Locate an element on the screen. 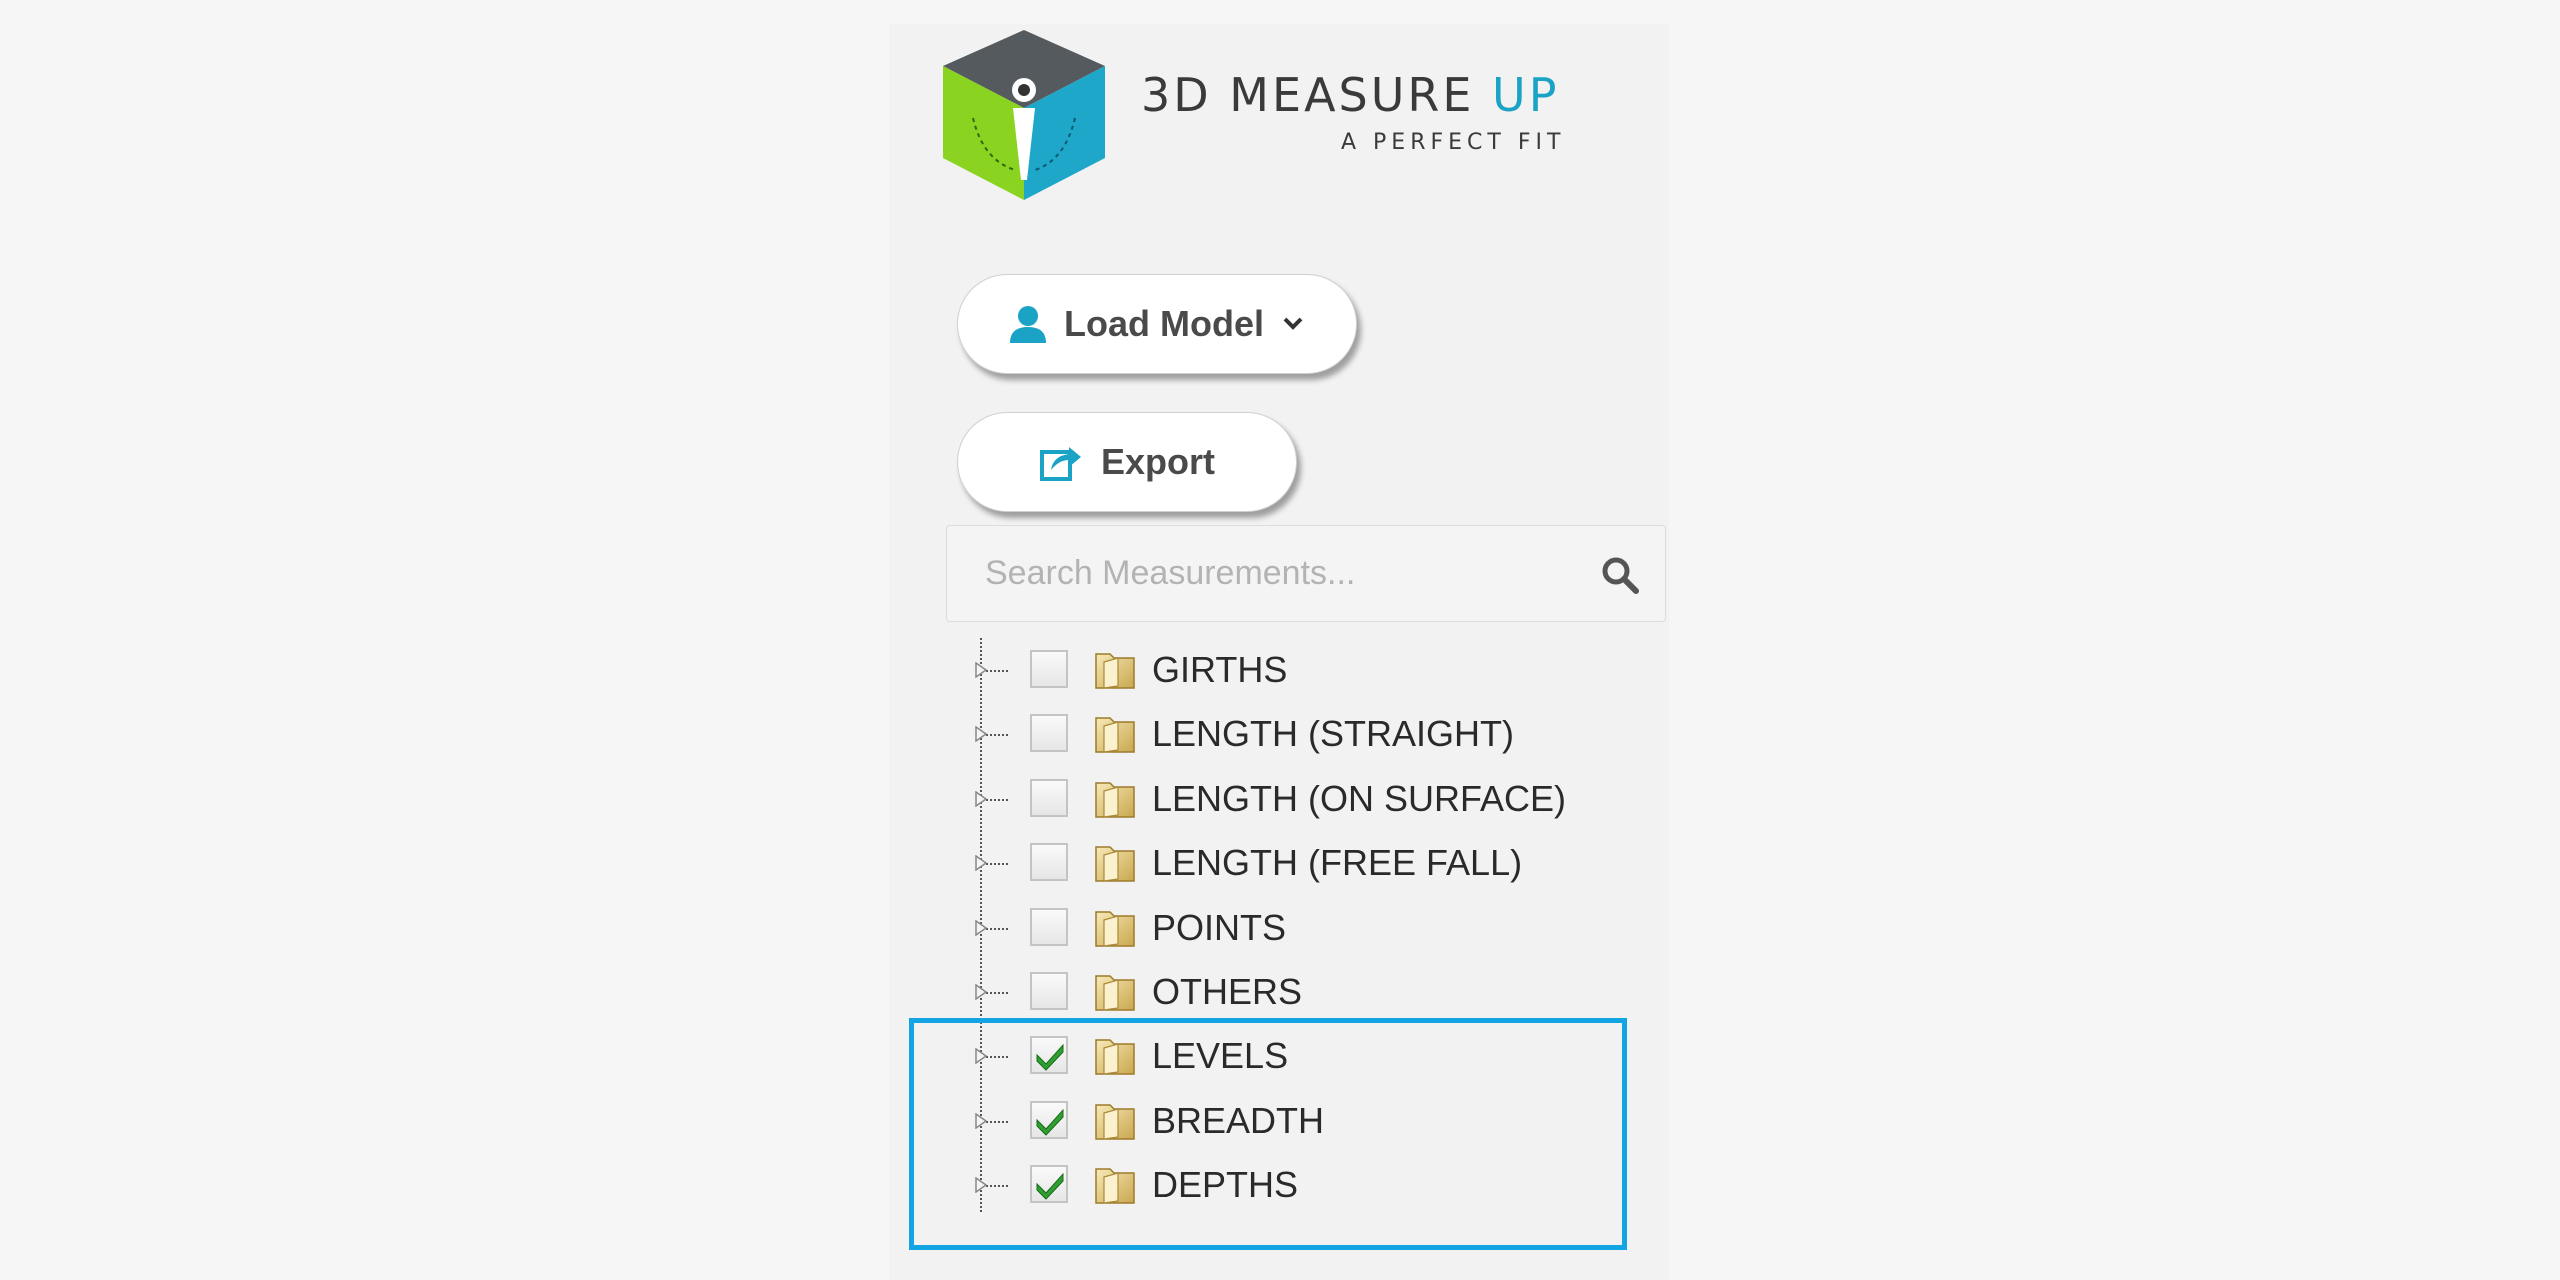 This screenshot has height=1280, width=2560. search-input is located at coordinates (1257, 573).